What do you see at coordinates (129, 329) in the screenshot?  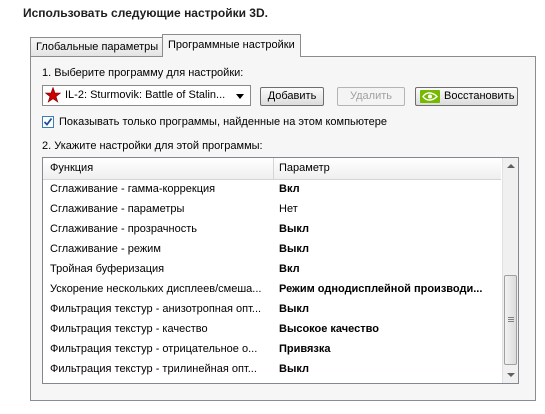 I see `setting-feature: Фильтрация текстур - качество` at bounding box center [129, 329].